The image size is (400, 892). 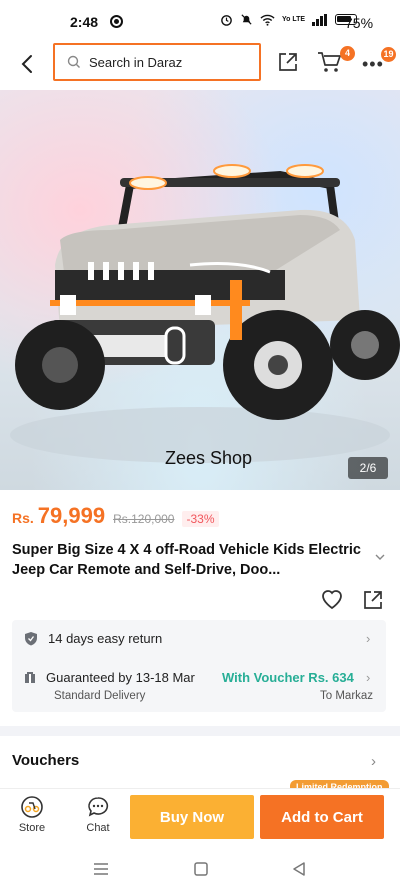 I want to click on currency-label: Rs., so click(x=23, y=518).